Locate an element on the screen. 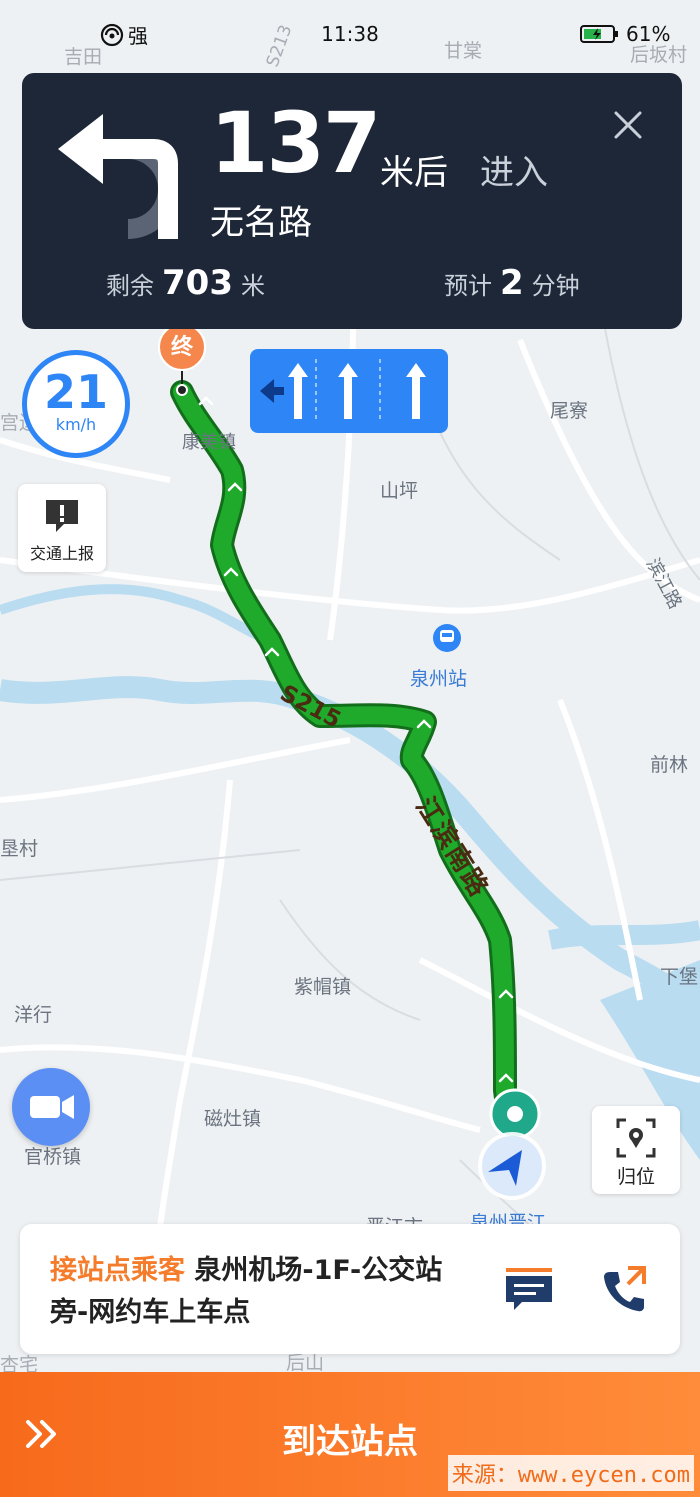 This screenshot has width=700, height=1497. map-label: 尾寮 is located at coordinates (569, 411).